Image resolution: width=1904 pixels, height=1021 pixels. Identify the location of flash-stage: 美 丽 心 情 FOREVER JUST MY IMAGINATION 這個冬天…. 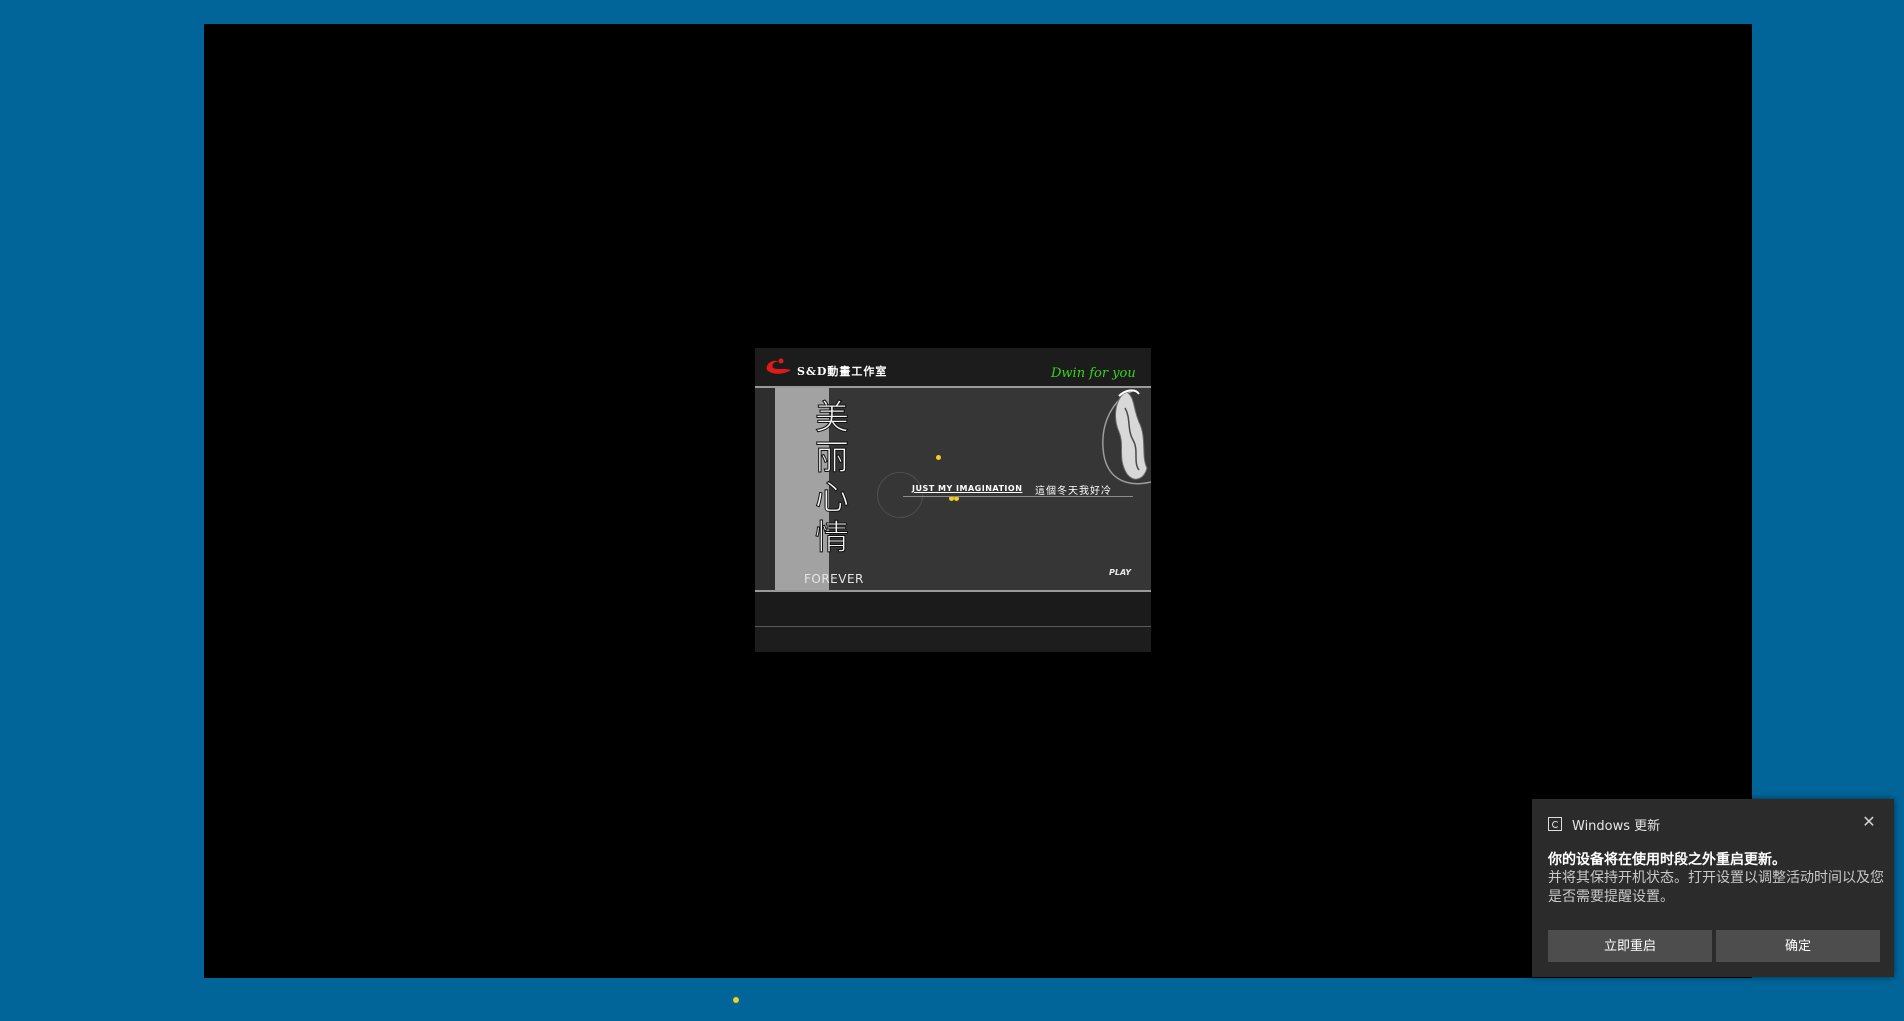
(953, 489).